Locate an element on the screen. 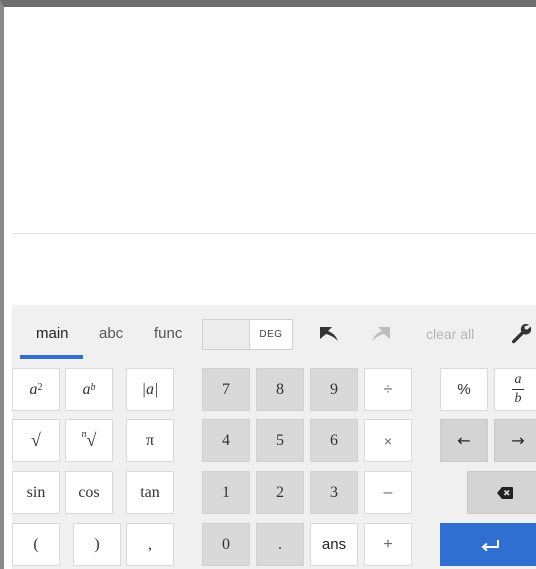 The width and height of the screenshot is (536, 569). enter-key is located at coordinates (488, 544).